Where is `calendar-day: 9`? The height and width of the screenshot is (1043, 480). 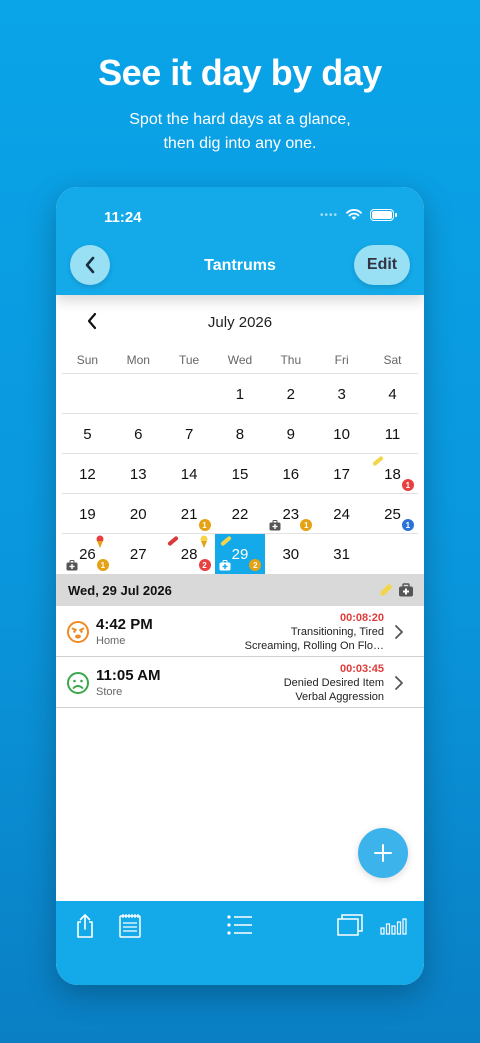
calendar-day: 9 is located at coordinates (290, 434).